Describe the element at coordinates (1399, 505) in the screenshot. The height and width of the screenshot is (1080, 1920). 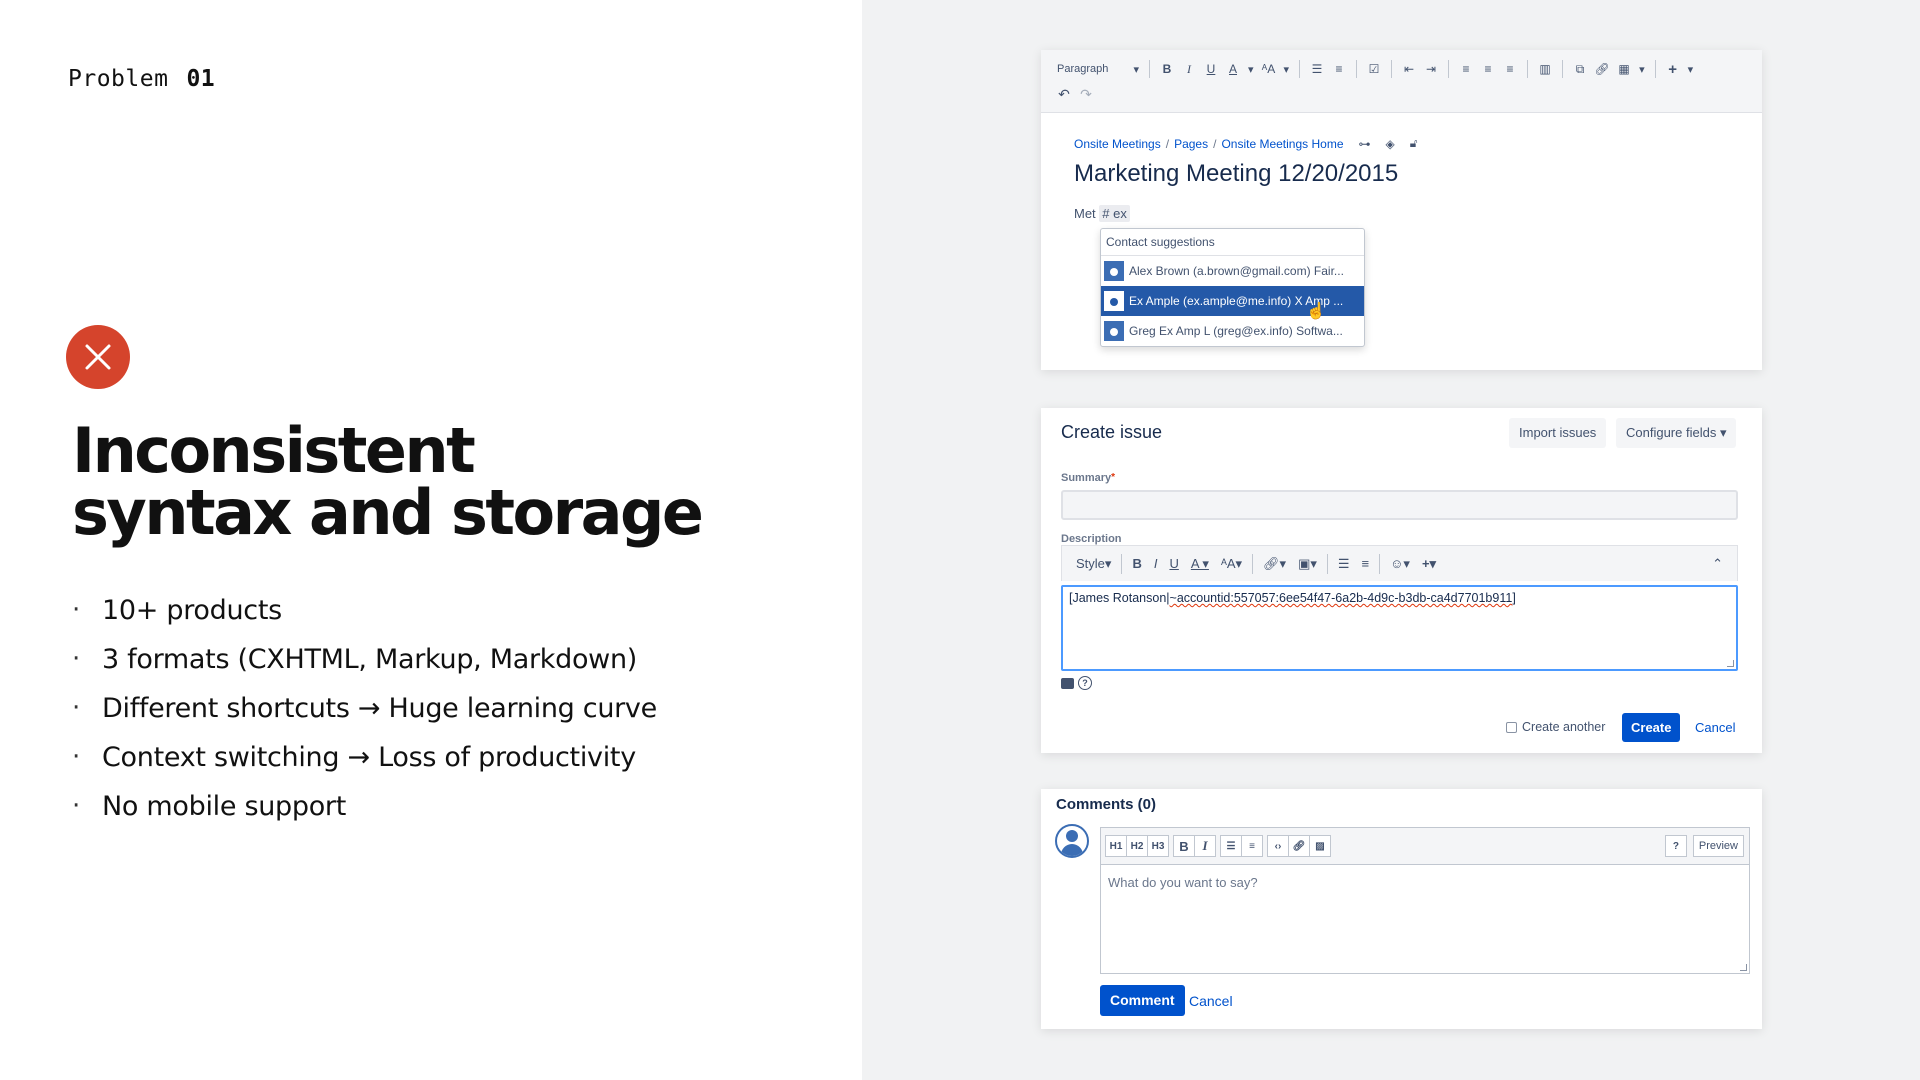
I see `summary-input` at that location.